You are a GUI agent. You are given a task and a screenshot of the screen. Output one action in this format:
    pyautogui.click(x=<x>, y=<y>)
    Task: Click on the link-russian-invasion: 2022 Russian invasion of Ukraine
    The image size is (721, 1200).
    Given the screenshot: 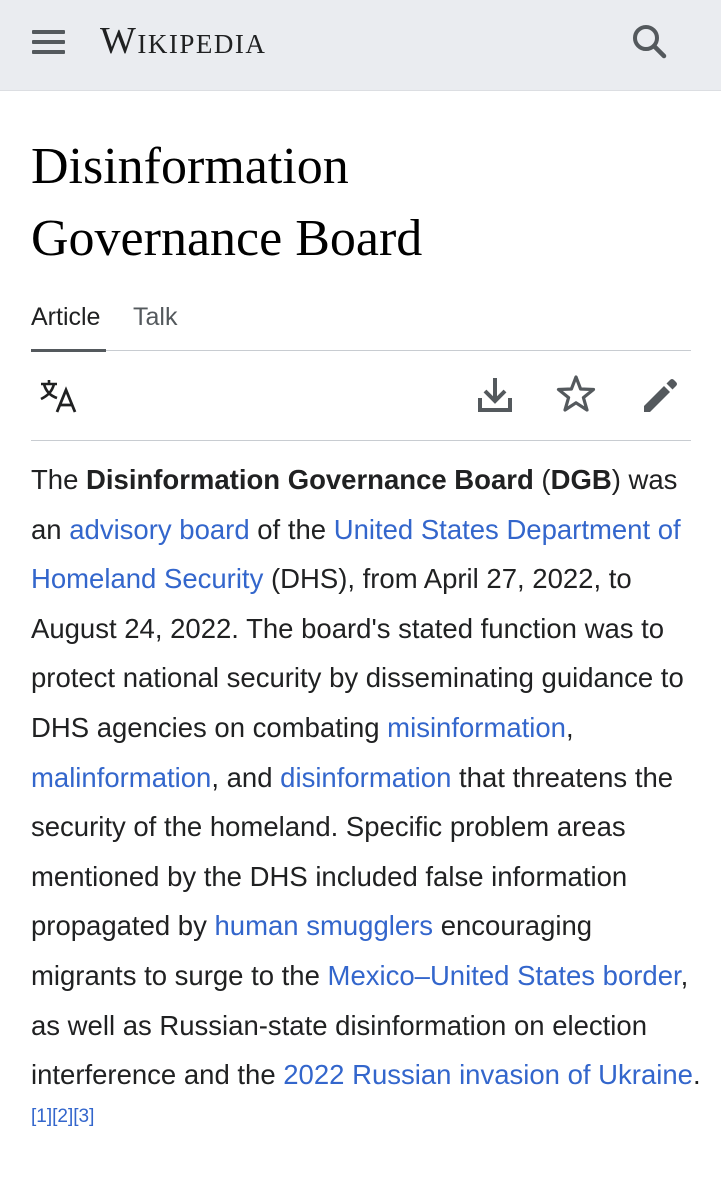 What is the action you would take?
    pyautogui.click(x=488, y=1074)
    